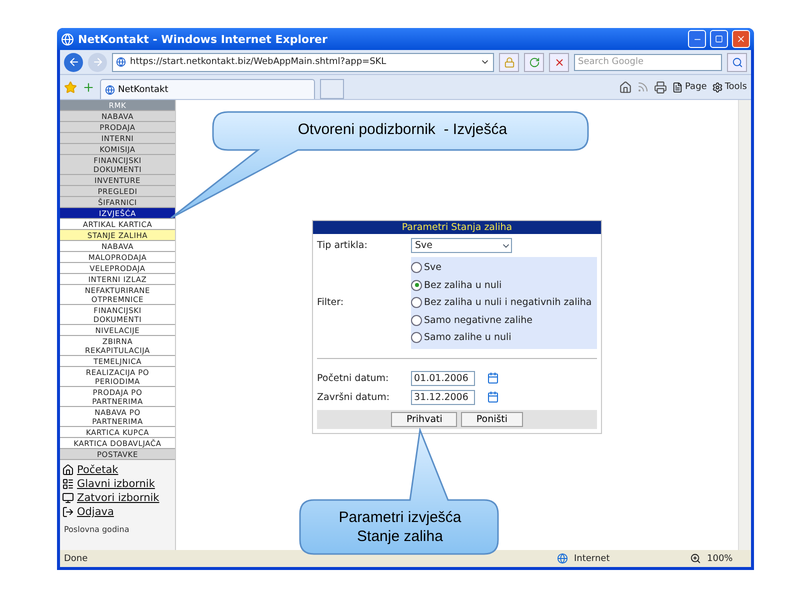 This screenshot has height=600, width=800. What do you see at coordinates (331, 302) in the screenshot?
I see `field-label: Filter:` at bounding box center [331, 302].